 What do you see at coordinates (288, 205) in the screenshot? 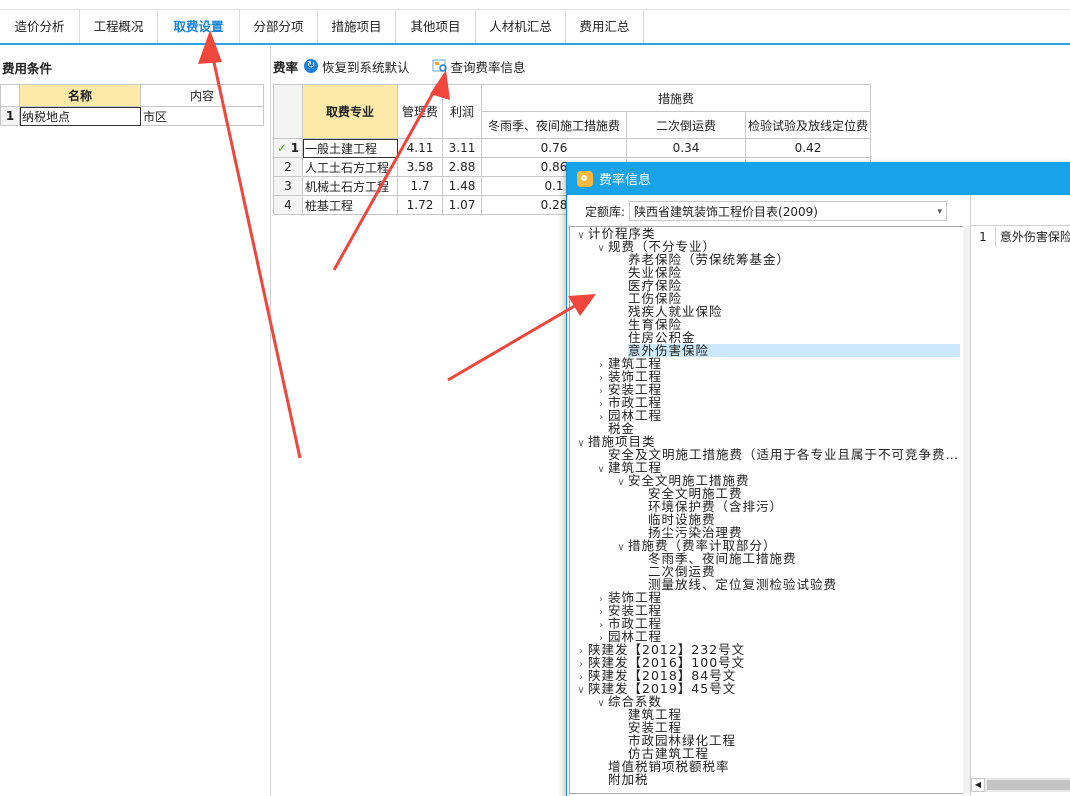
I see `row-number: 4` at bounding box center [288, 205].